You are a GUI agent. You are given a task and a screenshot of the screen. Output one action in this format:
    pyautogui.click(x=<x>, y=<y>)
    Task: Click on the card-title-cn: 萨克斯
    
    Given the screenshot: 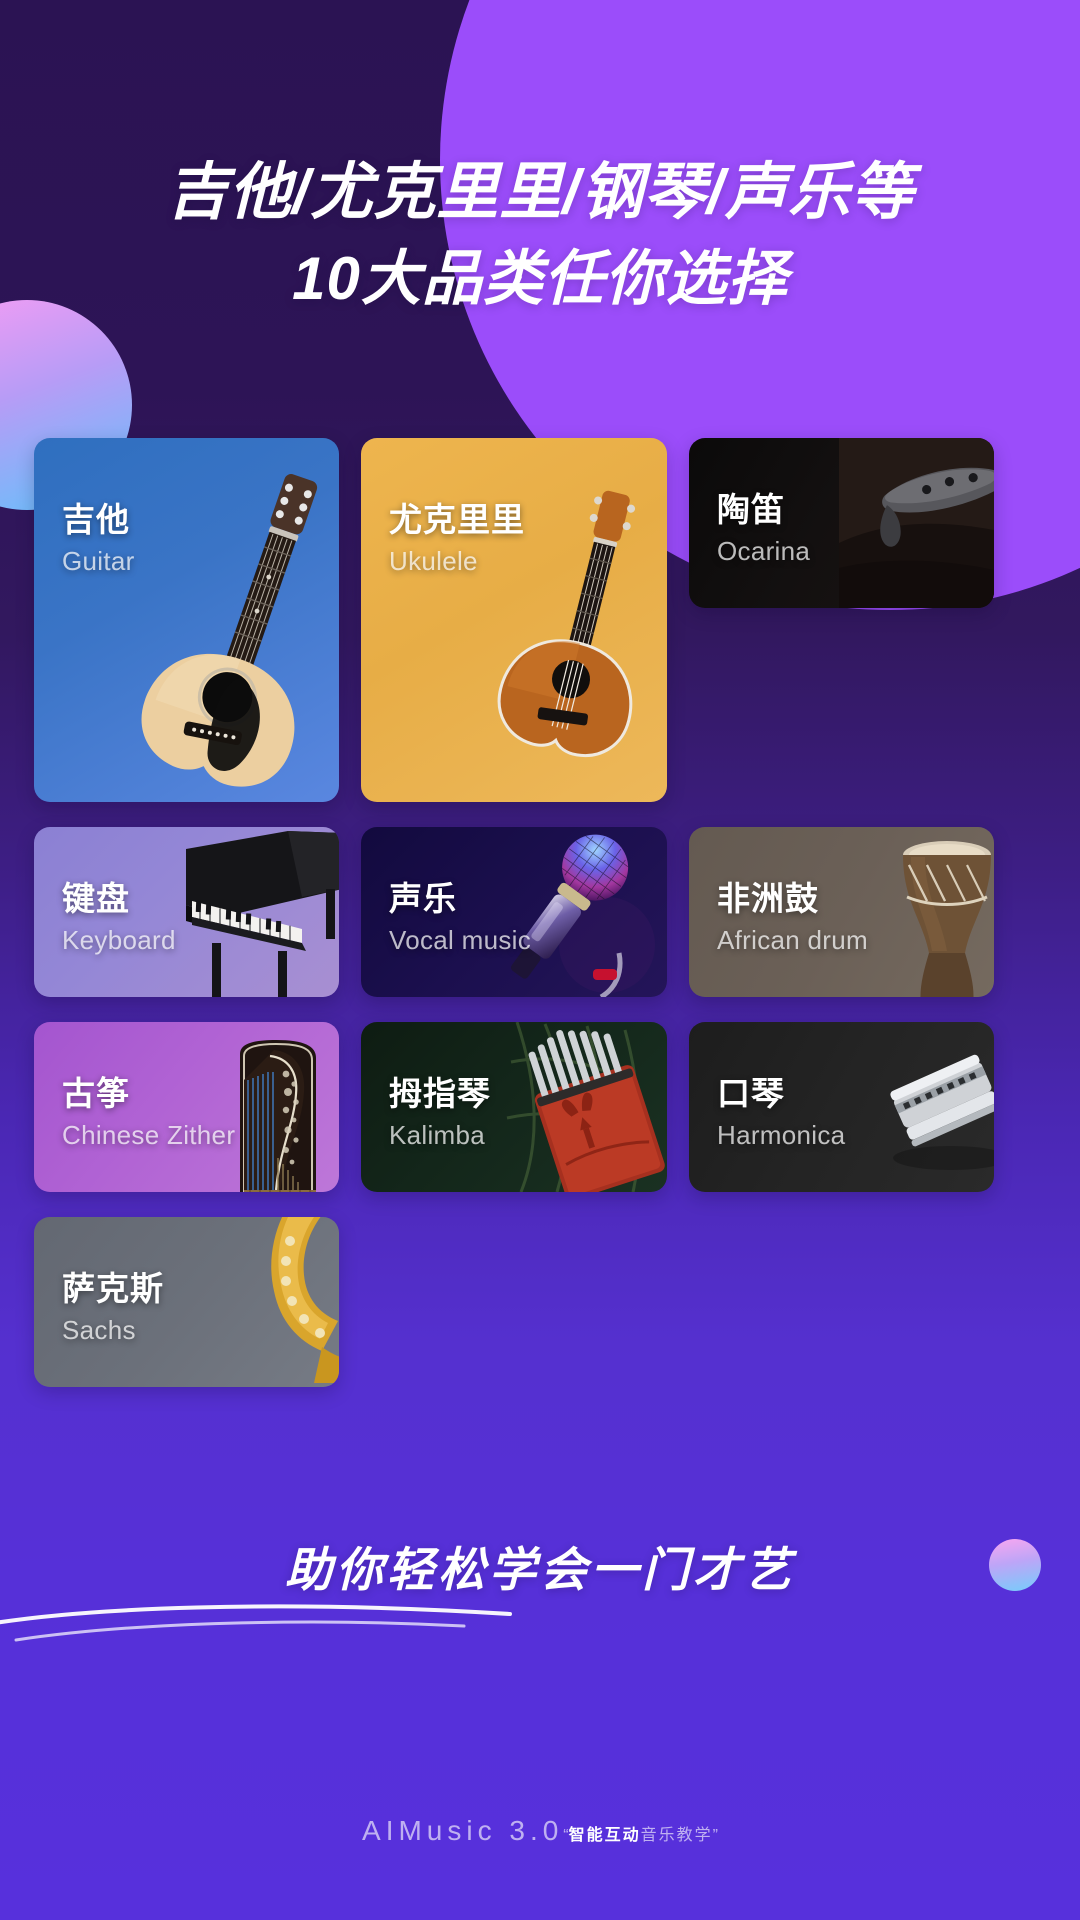 What is the action you would take?
    pyautogui.click(x=113, y=1288)
    